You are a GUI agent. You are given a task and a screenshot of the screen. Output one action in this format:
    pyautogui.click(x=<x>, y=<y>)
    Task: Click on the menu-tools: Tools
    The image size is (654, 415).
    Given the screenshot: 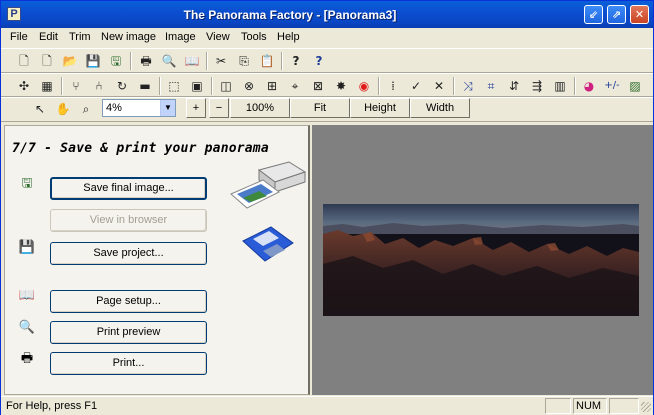 What is the action you would take?
    pyautogui.click(x=254, y=37)
    